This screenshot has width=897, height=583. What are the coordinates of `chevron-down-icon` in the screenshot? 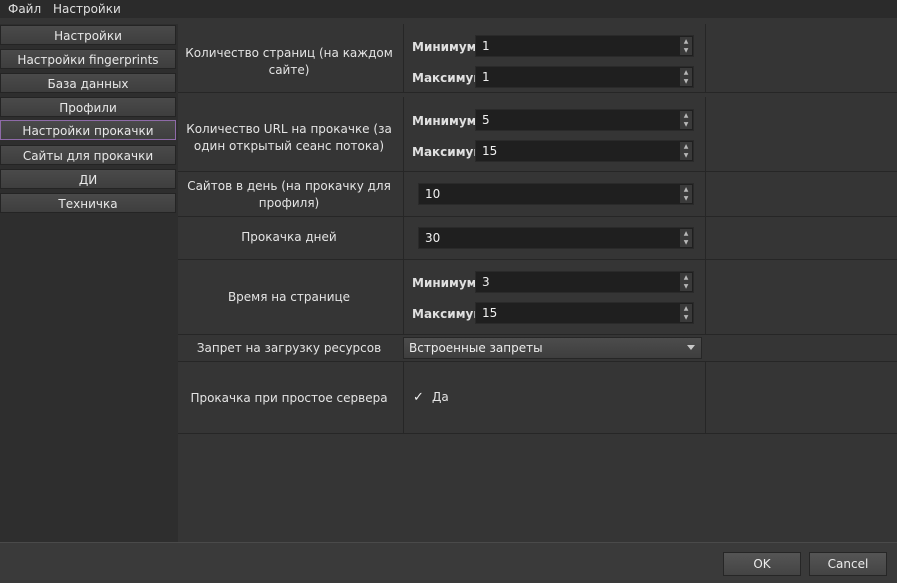 It's located at (691, 347).